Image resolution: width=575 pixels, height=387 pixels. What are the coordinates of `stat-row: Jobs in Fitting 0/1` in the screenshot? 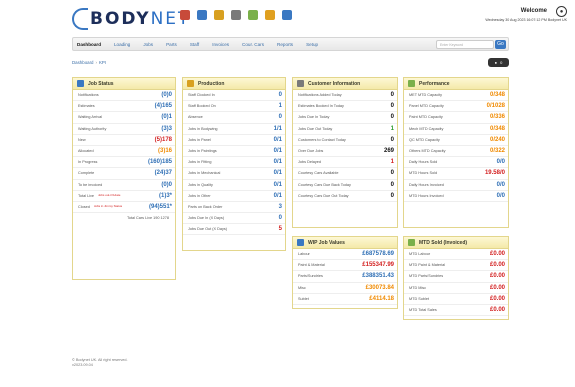 It's located at (234, 163).